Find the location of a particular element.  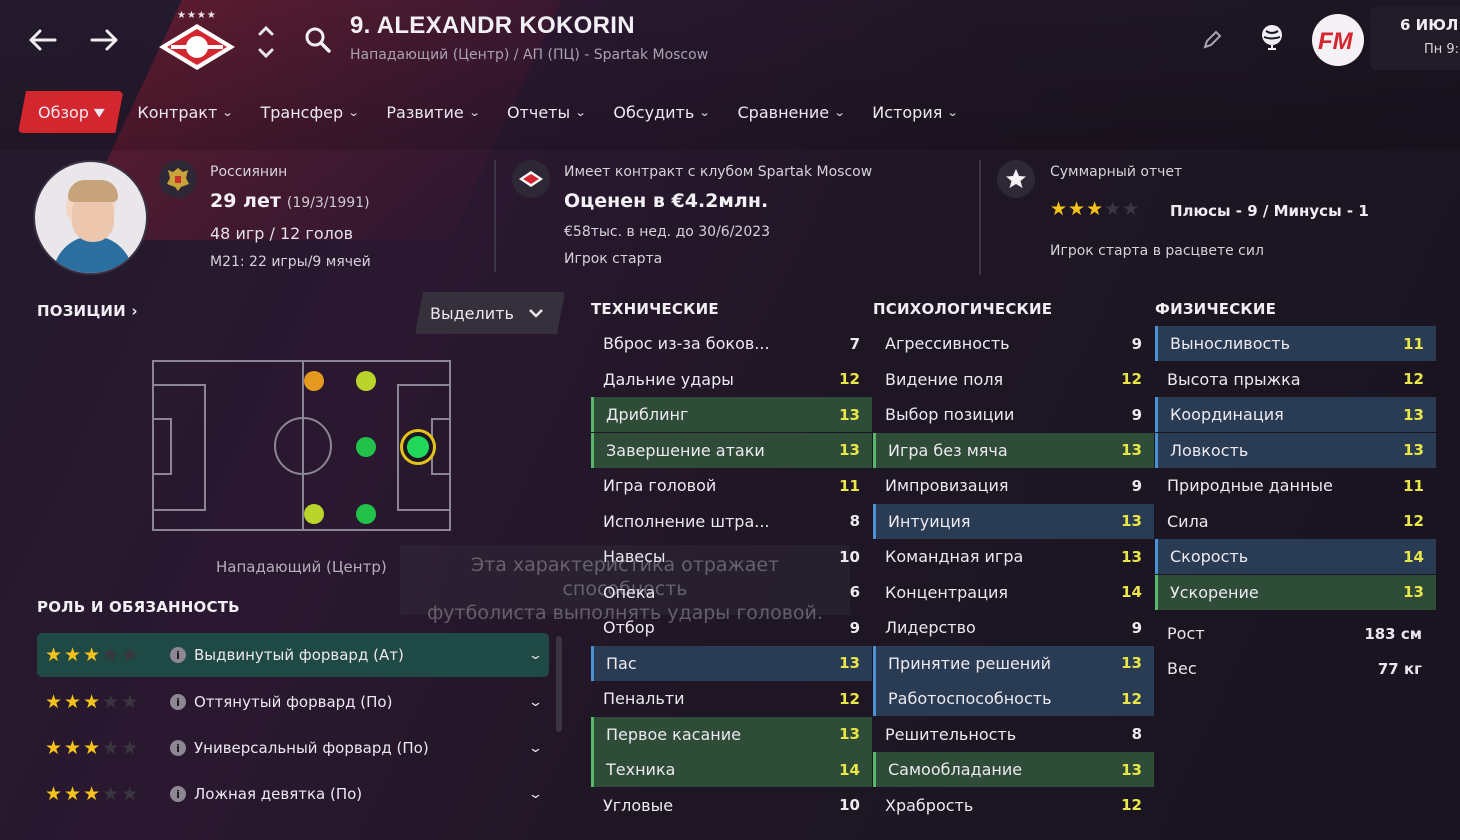

attribute-row: Высота прыжка 12 is located at coordinates (1295, 379).